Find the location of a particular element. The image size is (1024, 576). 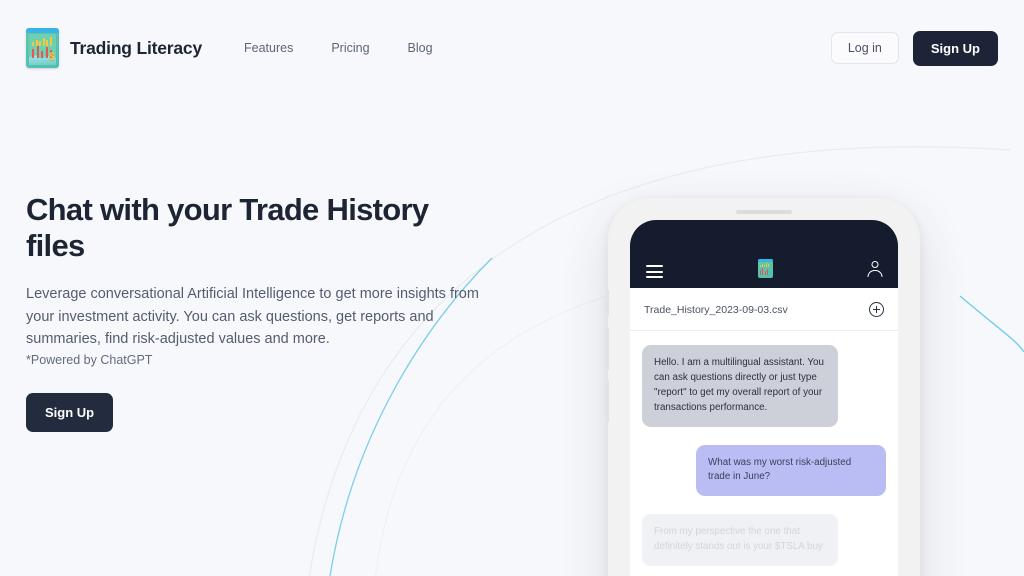

page-title: Chat with your Trade History files is located at coordinates (227, 227).